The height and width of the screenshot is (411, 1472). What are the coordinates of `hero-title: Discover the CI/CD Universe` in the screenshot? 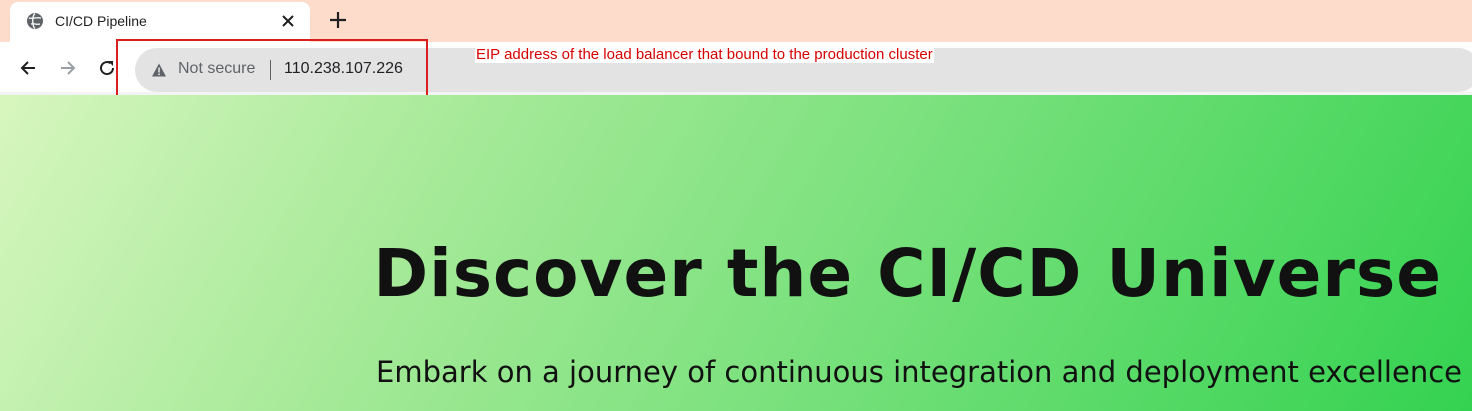 It's located at (907, 273).